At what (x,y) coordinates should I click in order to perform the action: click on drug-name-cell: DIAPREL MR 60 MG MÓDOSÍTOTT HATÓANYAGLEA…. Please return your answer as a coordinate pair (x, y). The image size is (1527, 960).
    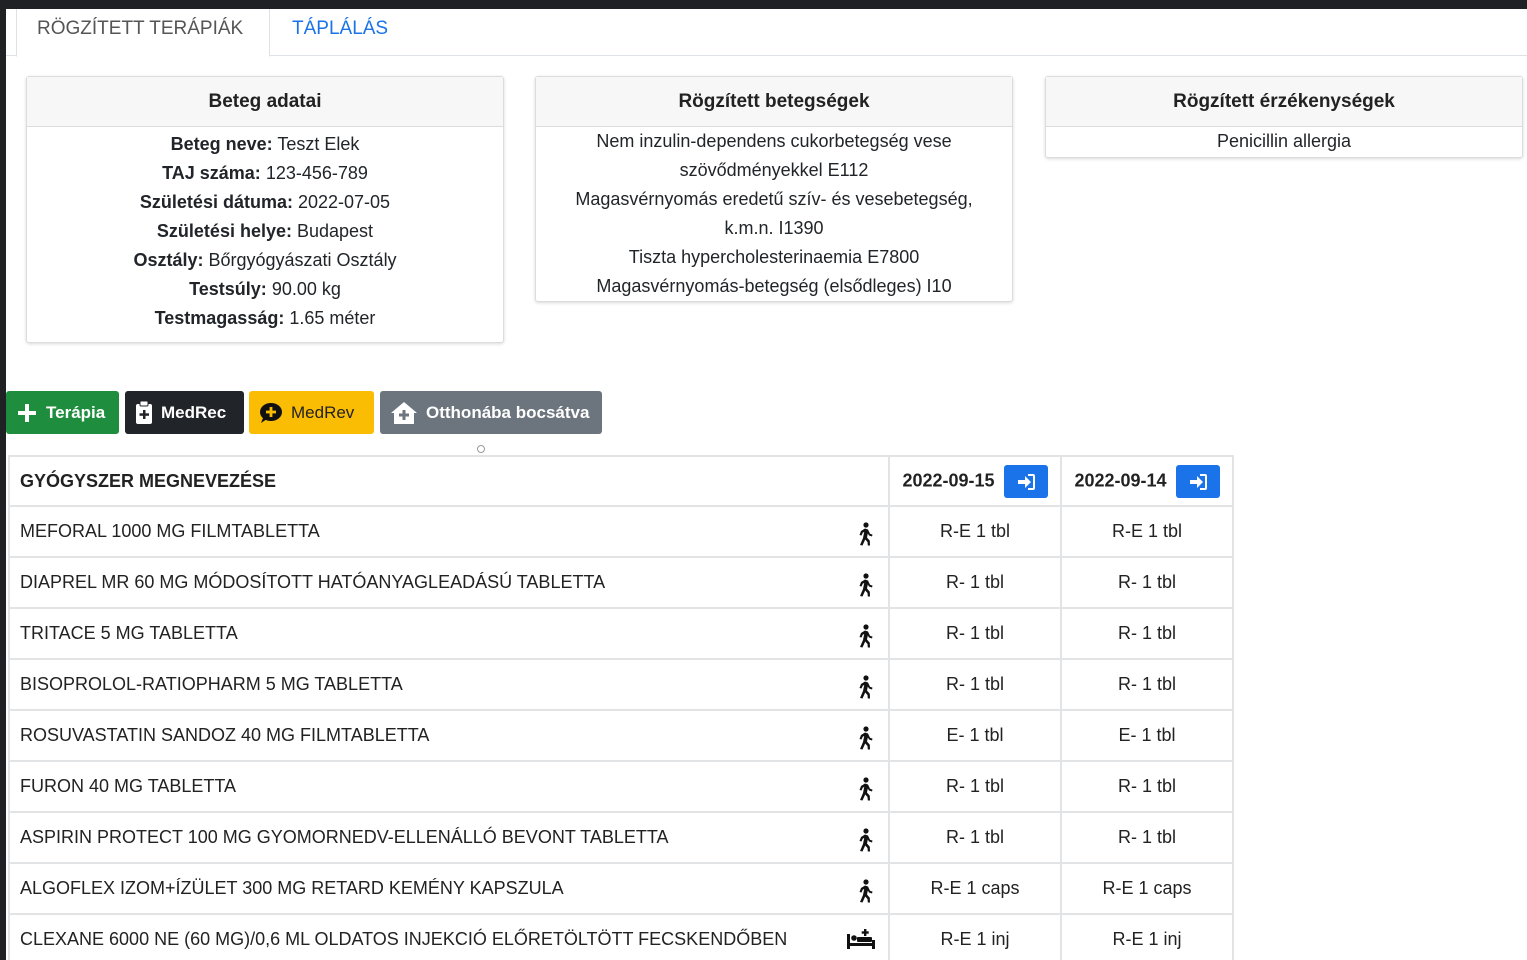
    Looking at the image, I should click on (449, 582).